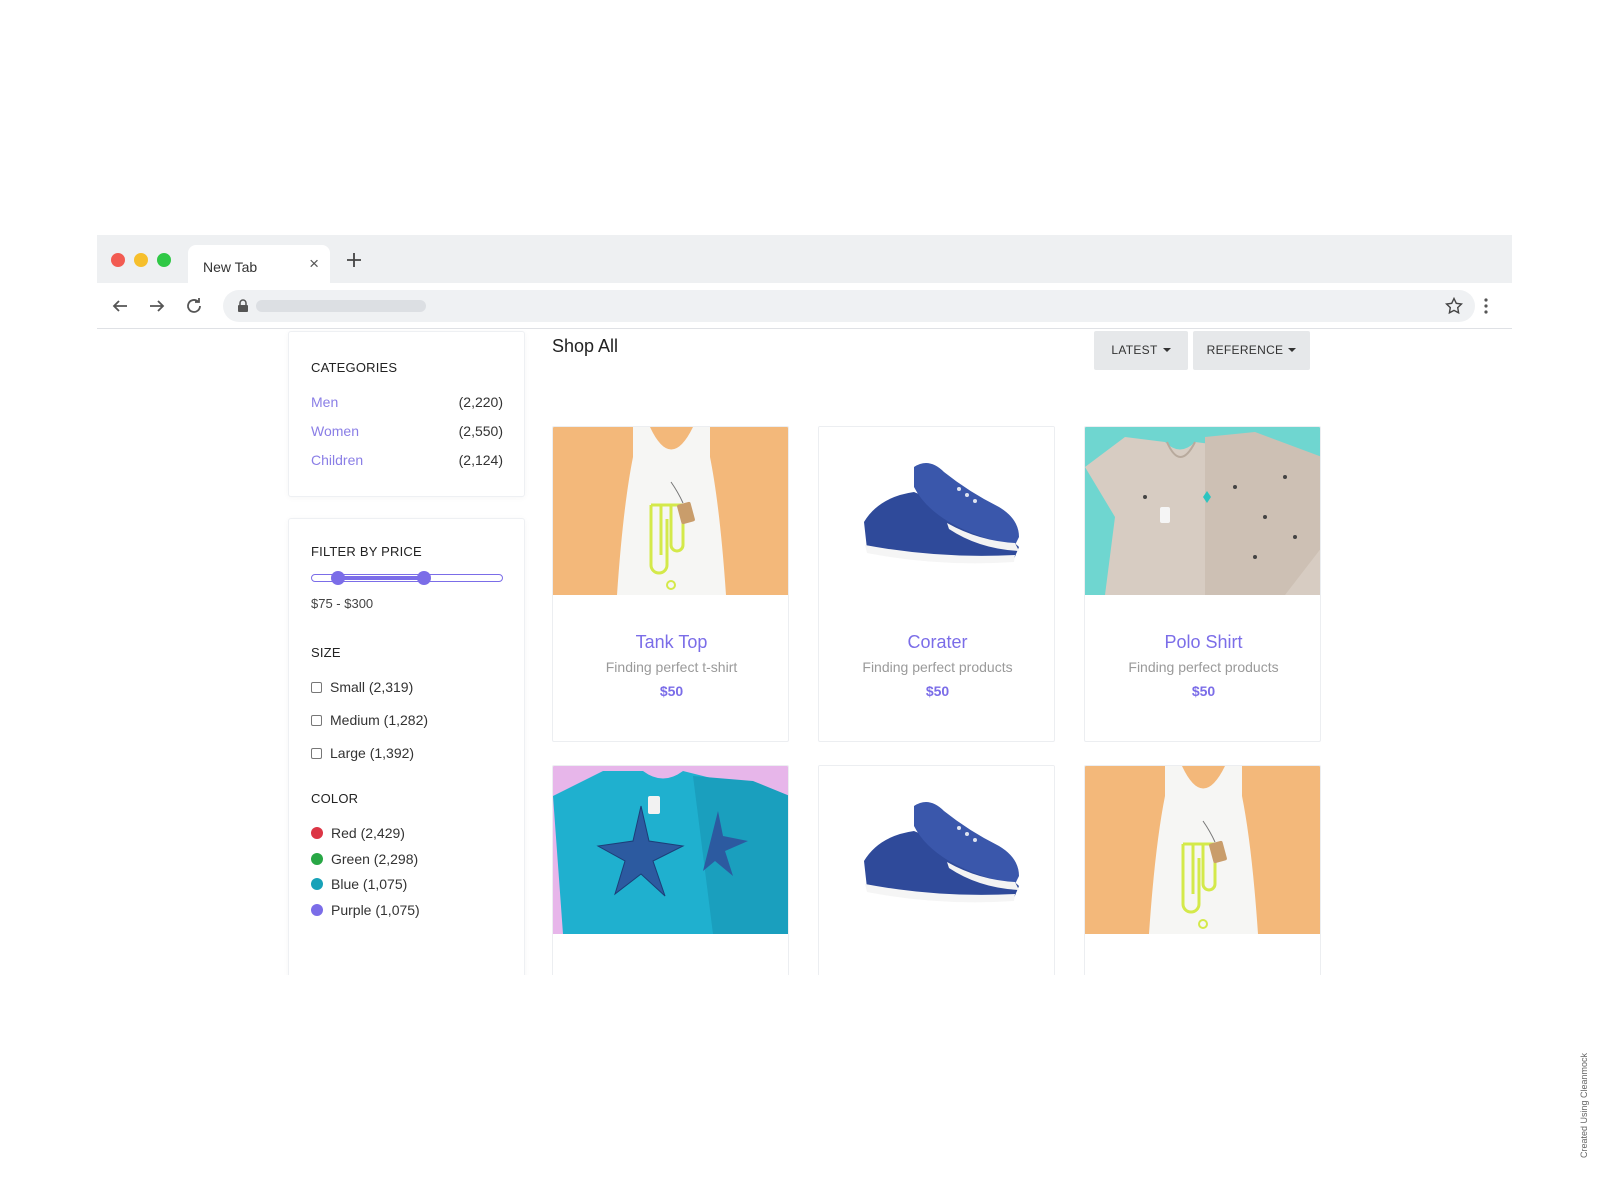 The image size is (1600, 1200). I want to click on size-label: Large (1,392), so click(372, 753).